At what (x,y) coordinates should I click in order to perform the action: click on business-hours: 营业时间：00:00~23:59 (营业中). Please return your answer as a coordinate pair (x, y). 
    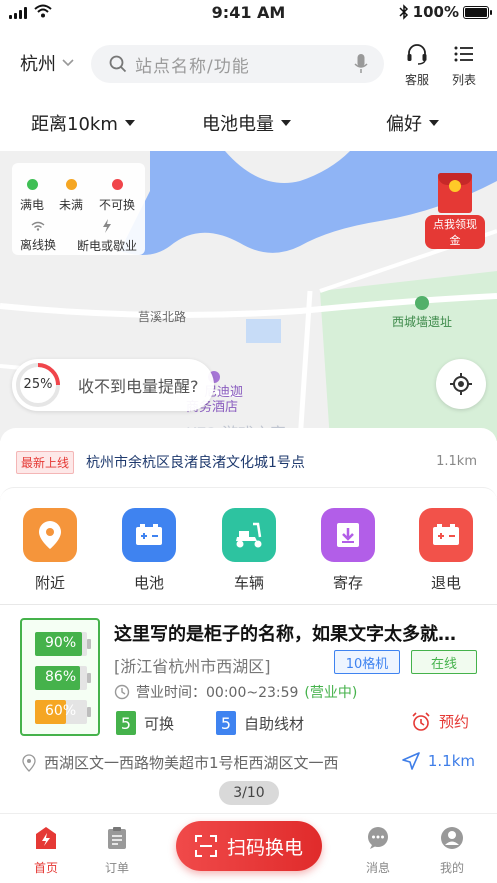
    Looking at the image, I should click on (235, 692).